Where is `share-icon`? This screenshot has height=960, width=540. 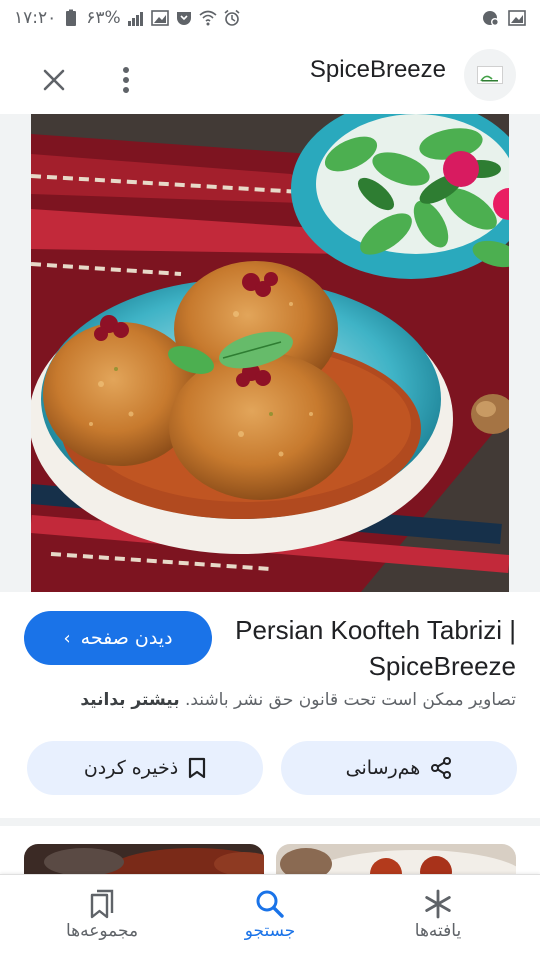
share-icon is located at coordinates (441, 768).